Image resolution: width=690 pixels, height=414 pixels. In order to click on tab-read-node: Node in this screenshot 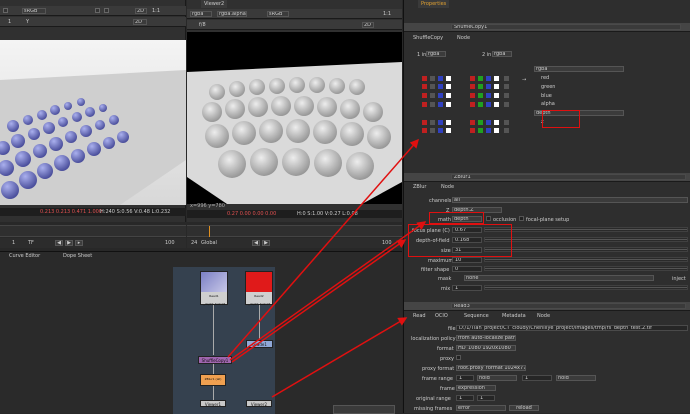, I will do `click(543, 316)`.